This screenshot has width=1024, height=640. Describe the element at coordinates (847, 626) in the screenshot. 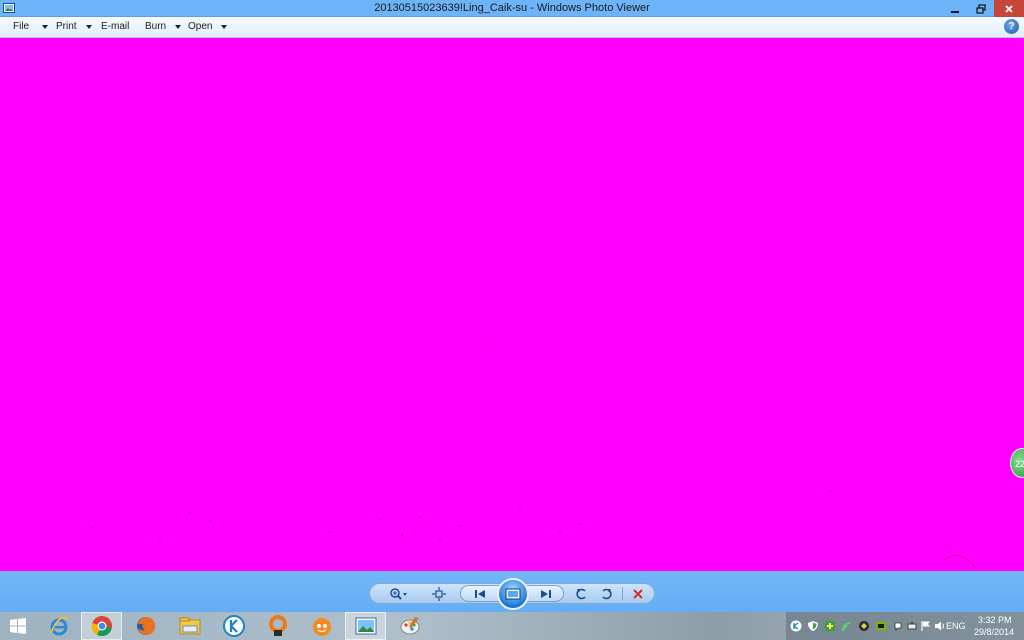

I see `network-signal-icon` at that location.